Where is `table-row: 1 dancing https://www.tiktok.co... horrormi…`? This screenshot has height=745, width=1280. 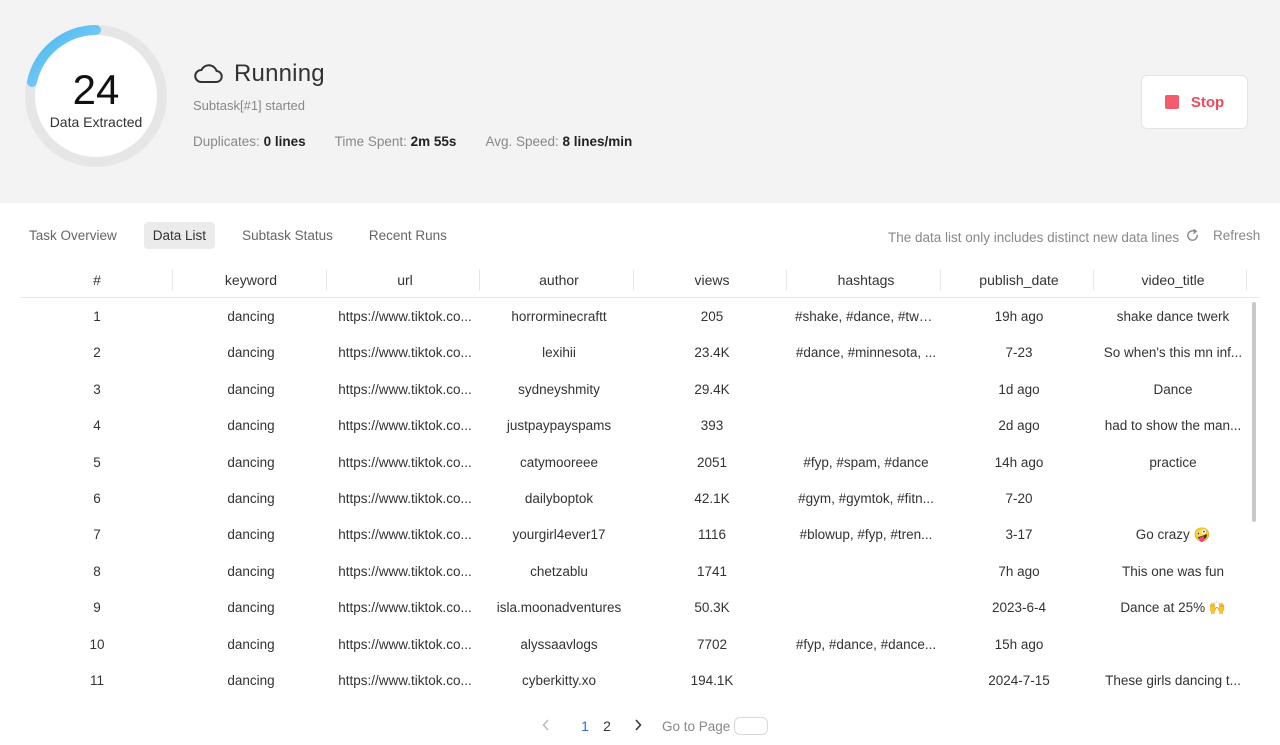 table-row: 1 dancing https://www.tiktok.co... horrormi… is located at coordinates (635, 317).